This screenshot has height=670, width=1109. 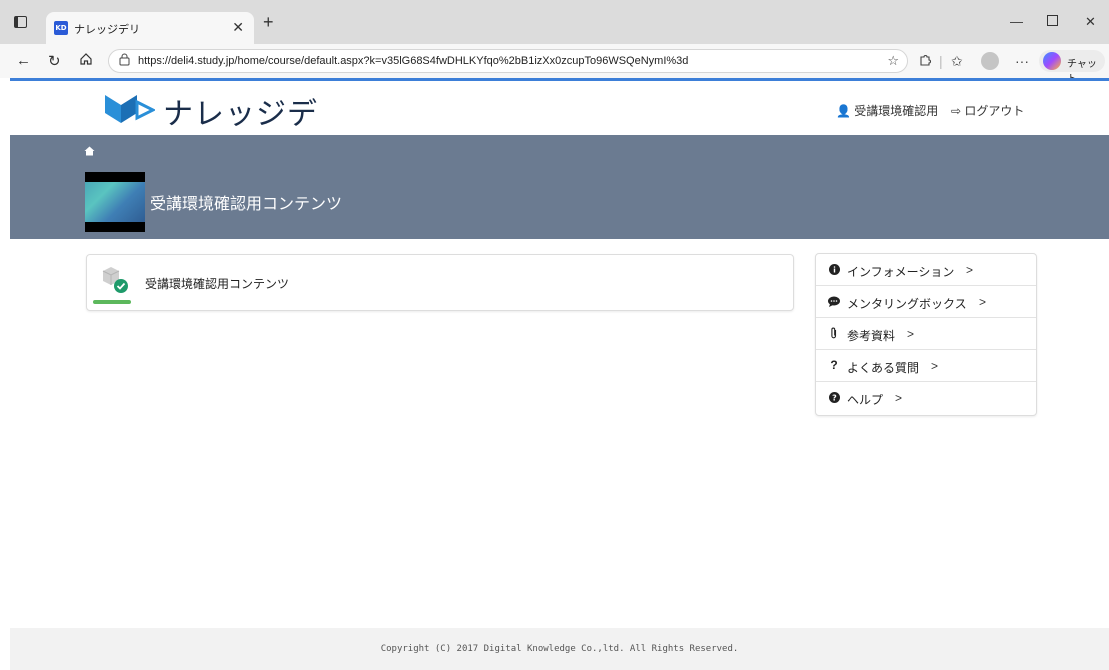 What do you see at coordinates (268, 22) in the screenshot?
I see `plus-icon: +` at bounding box center [268, 22].